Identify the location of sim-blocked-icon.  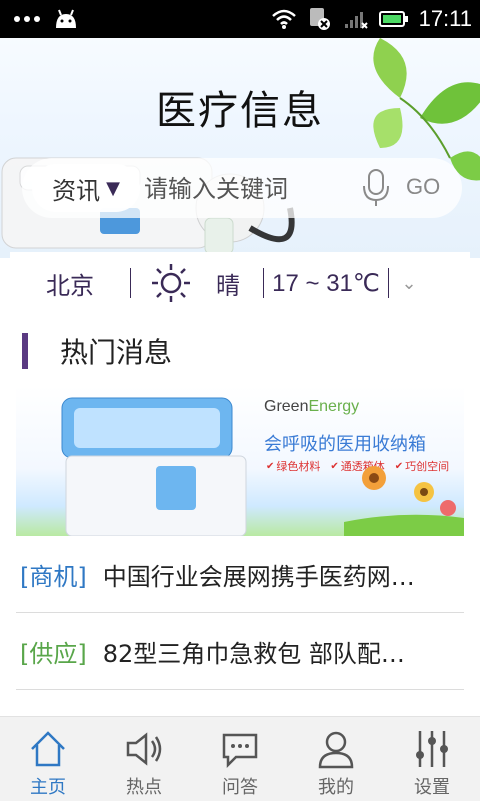
(319, 19).